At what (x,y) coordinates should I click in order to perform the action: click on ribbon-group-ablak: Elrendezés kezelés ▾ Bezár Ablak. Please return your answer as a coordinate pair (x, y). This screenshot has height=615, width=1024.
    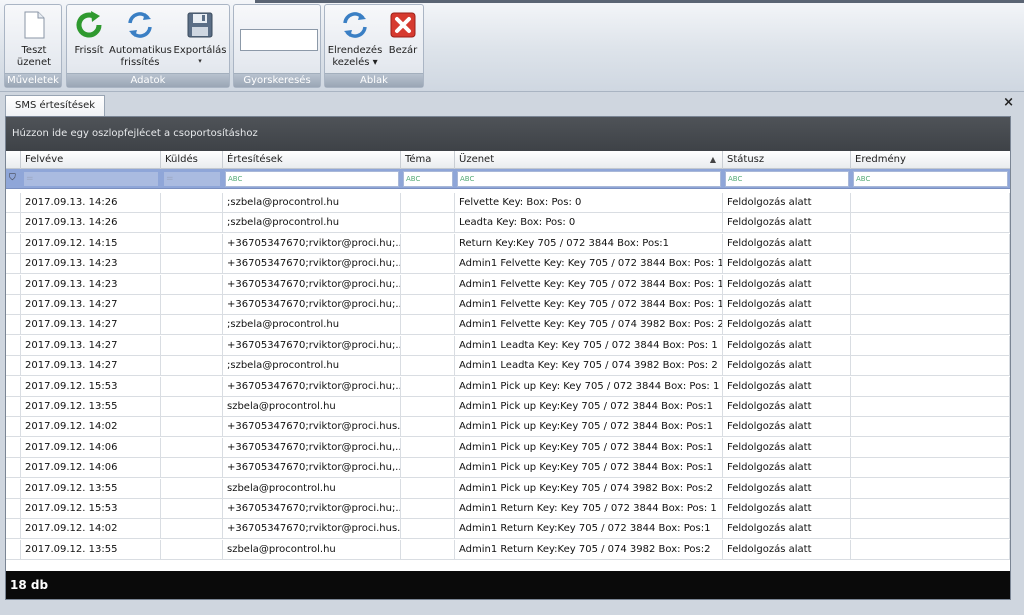
    Looking at the image, I should click on (374, 46).